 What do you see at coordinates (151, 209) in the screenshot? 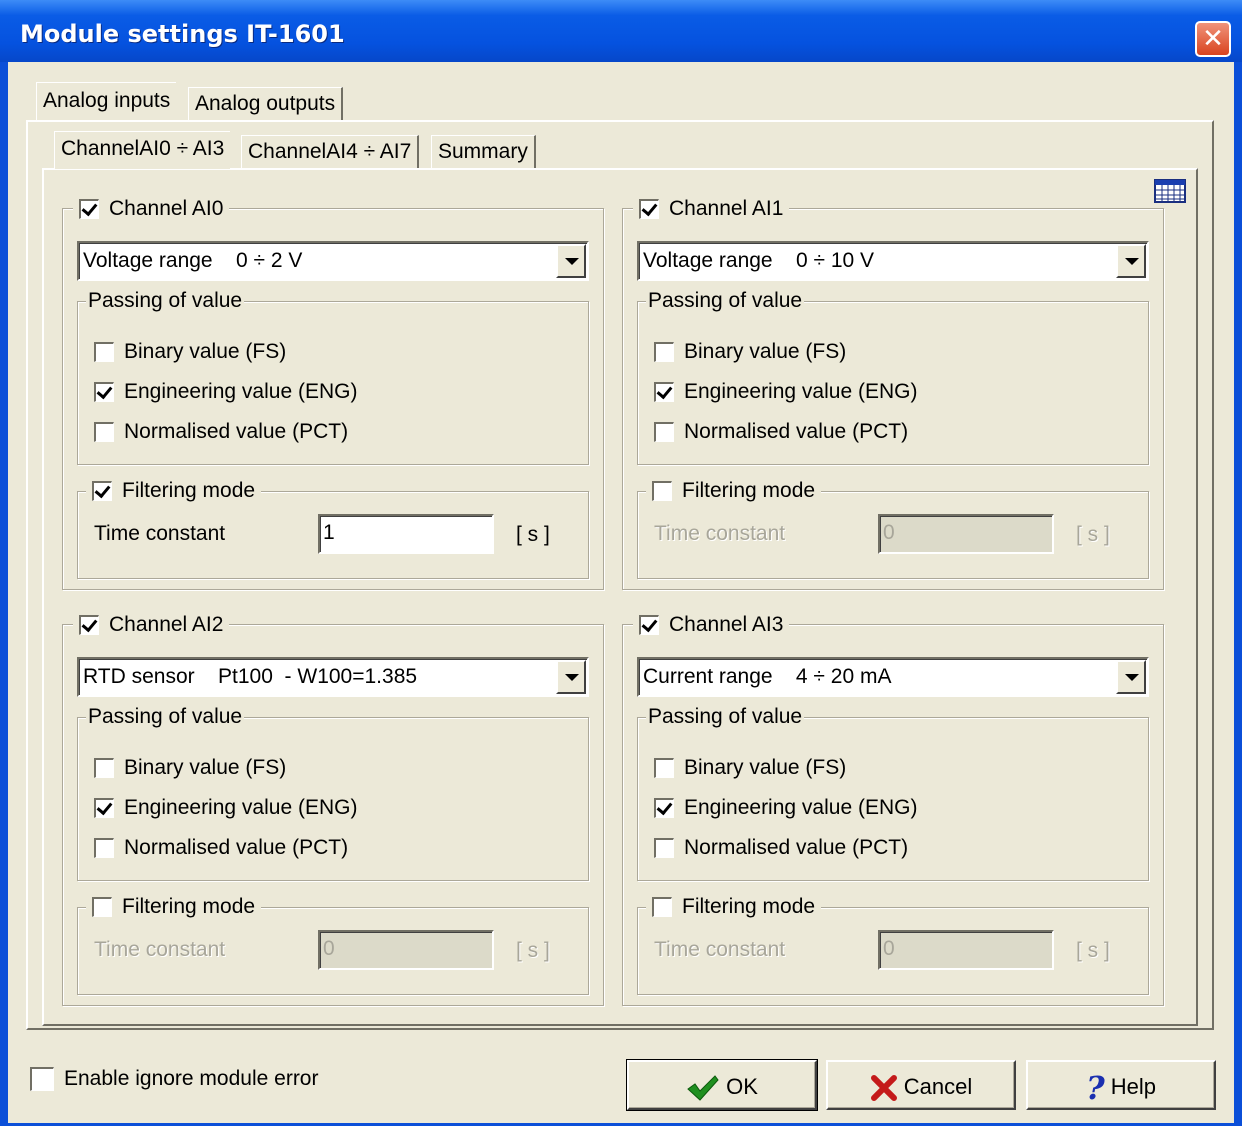
I see `channel-enable-checkbox: Channel AI0` at bounding box center [151, 209].